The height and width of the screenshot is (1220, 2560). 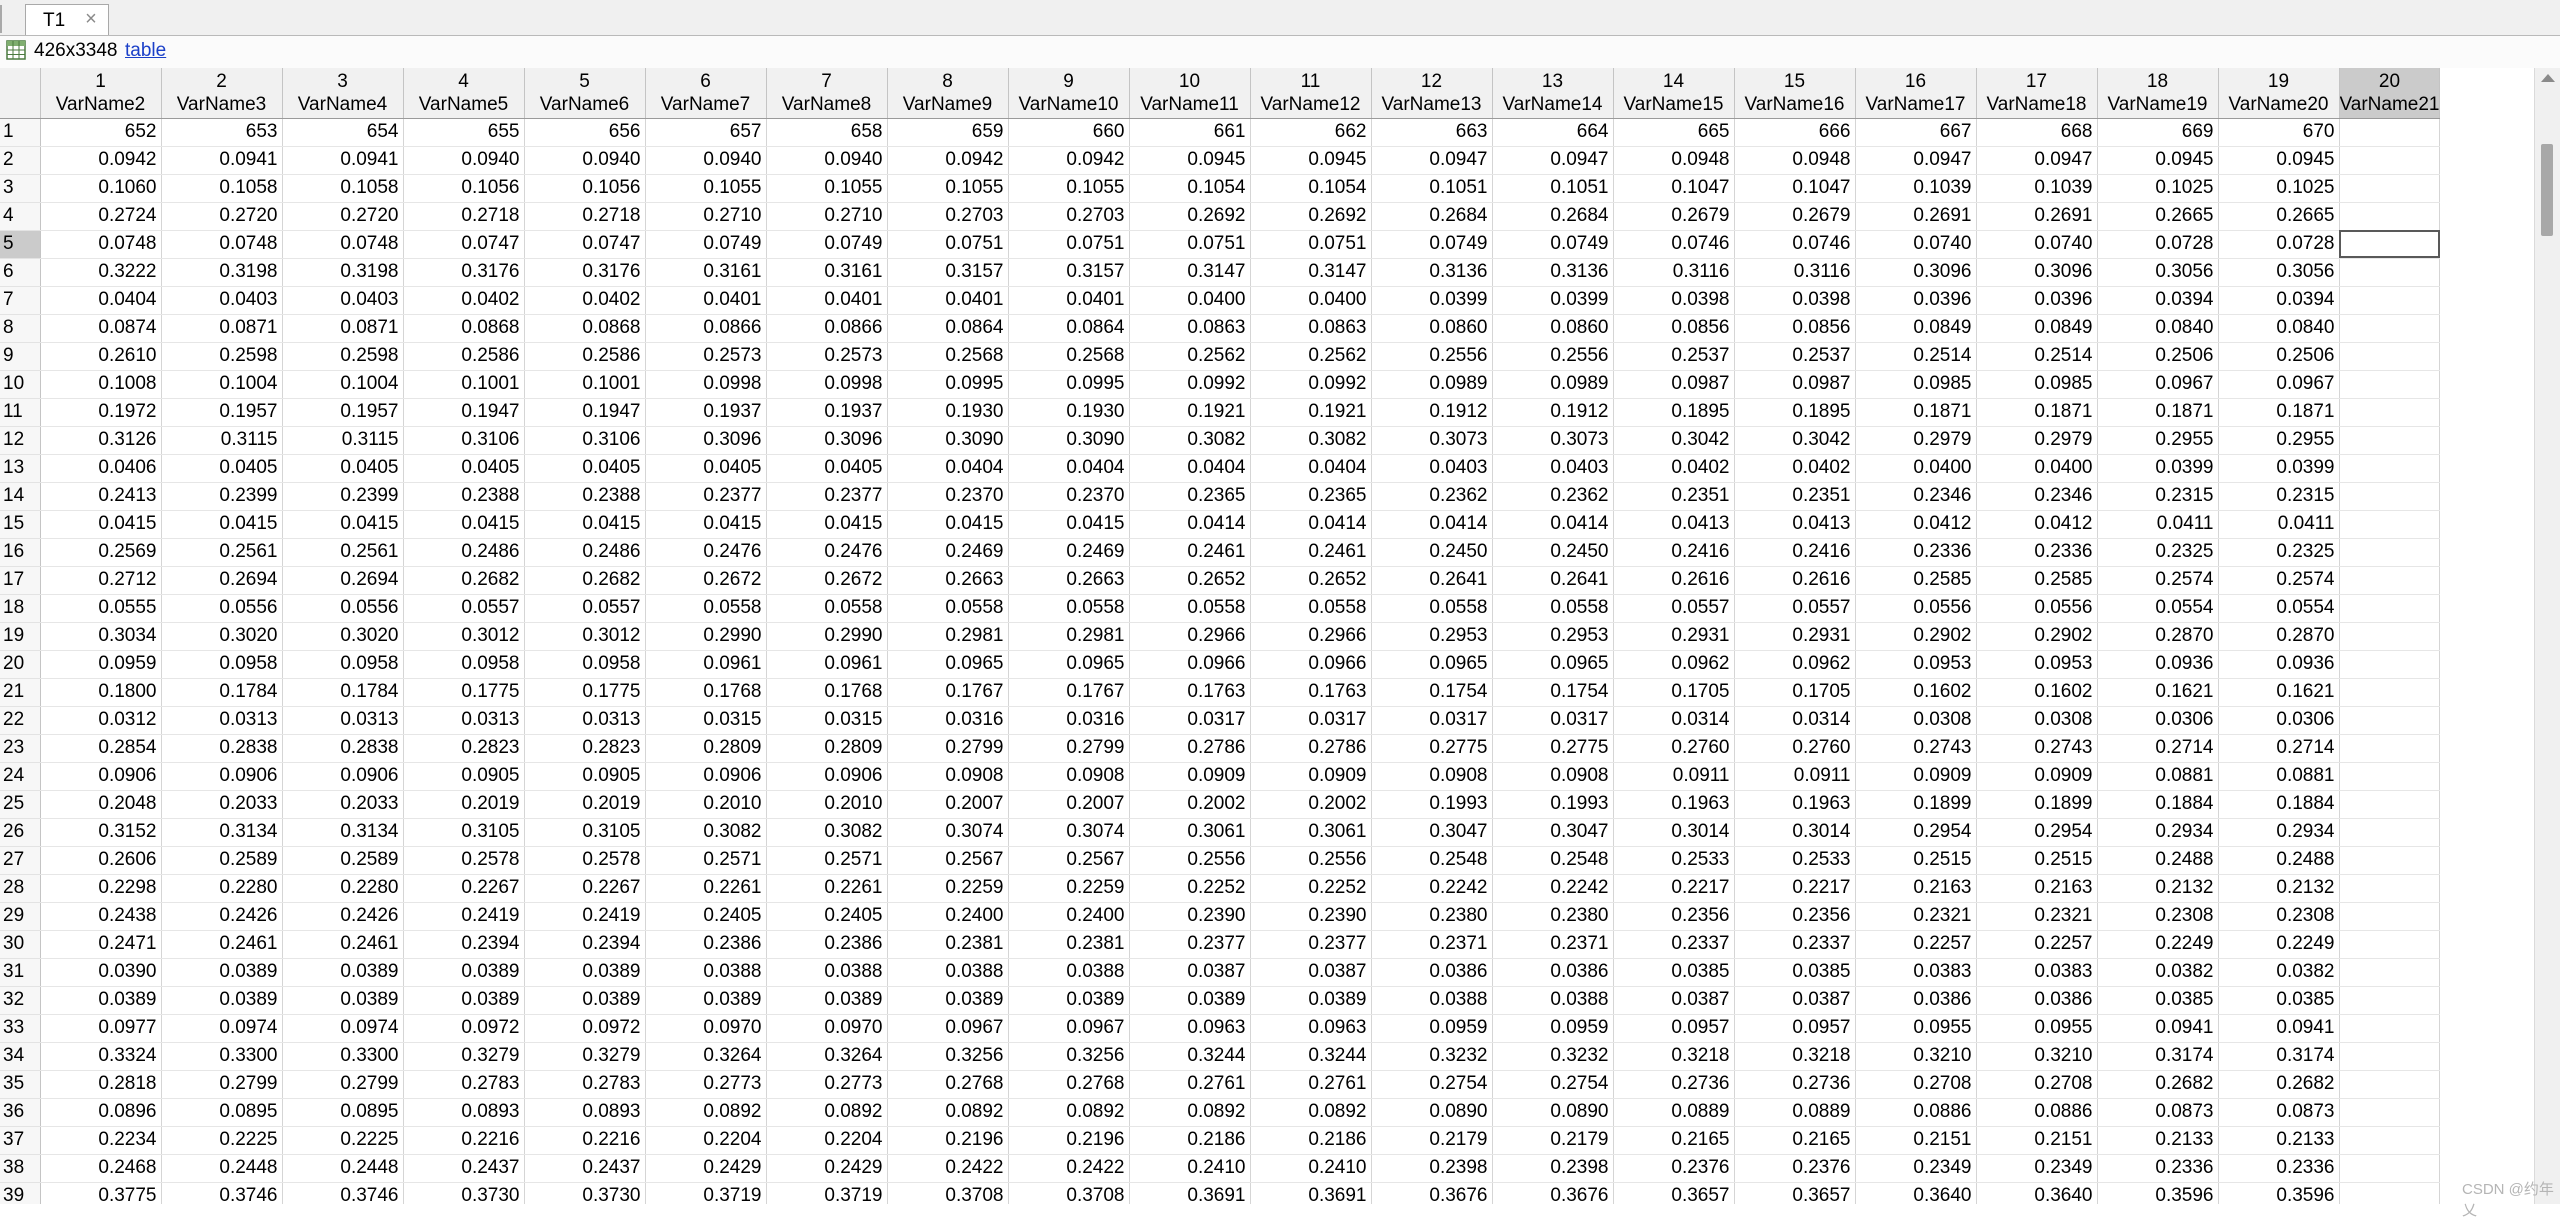 I want to click on table-cell: 0.0849, so click(x=2037, y=328).